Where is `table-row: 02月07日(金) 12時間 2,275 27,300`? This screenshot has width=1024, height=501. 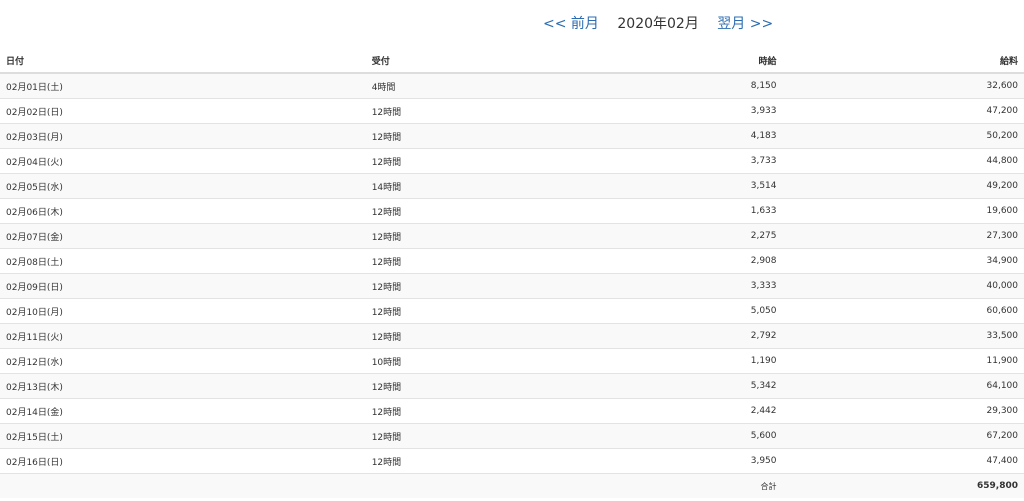
table-row: 02月07日(金) 12時間 2,275 27,300 is located at coordinates (512, 236).